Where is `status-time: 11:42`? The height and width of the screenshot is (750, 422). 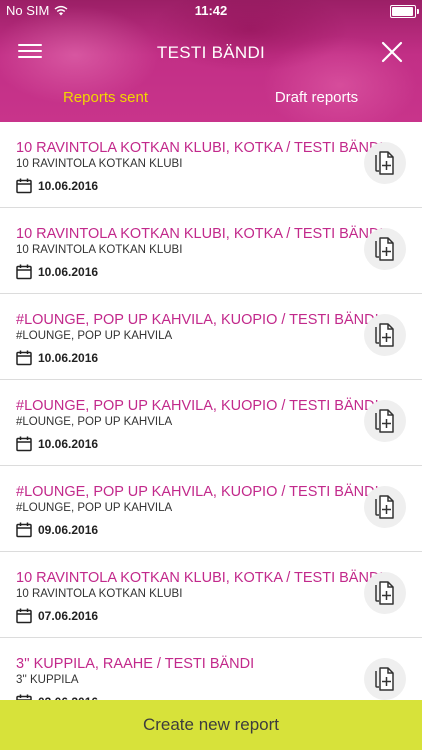 status-time: 11:42 is located at coordinates (211, 10).